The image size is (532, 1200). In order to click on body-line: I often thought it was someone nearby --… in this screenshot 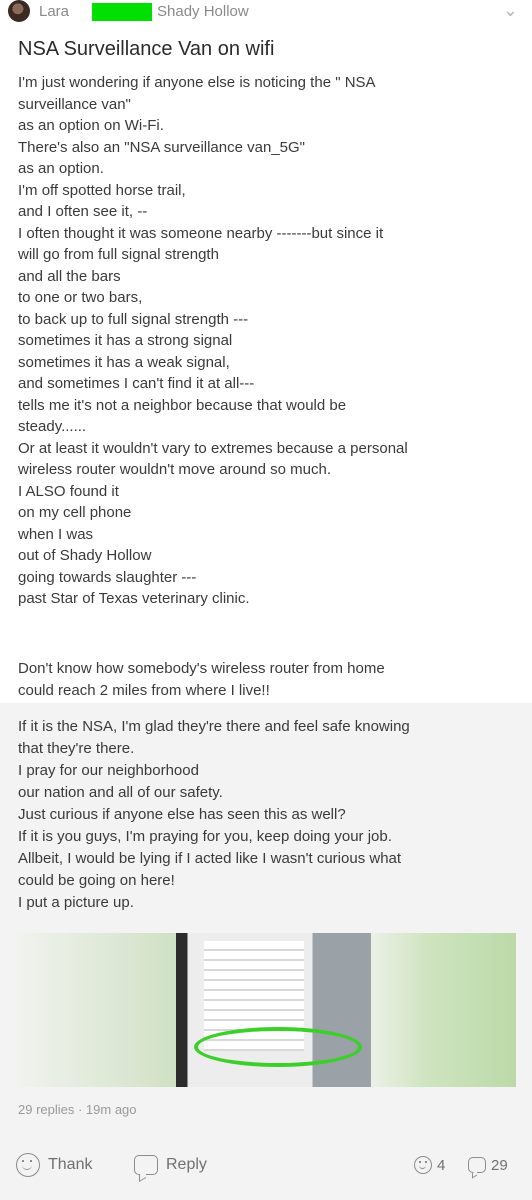, I will do `click(201, 233)`.